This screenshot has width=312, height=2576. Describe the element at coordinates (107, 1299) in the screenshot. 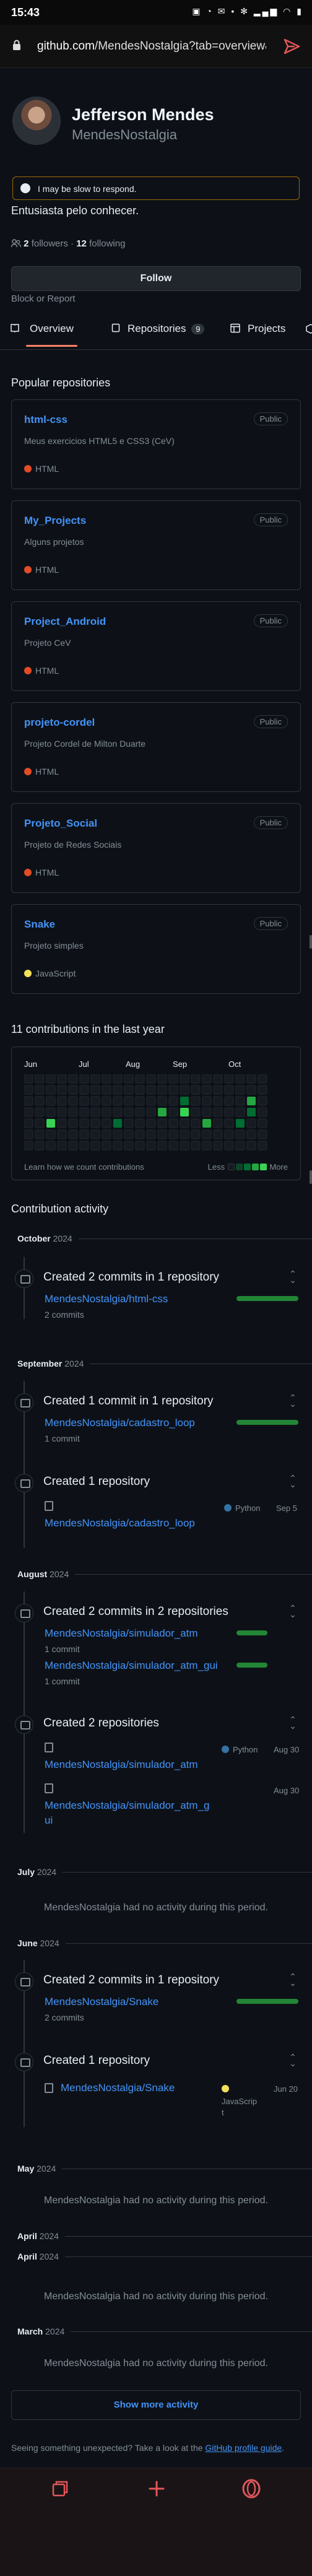

I see `activity-repo-link: MendesNostalgia/html-css` at that location.